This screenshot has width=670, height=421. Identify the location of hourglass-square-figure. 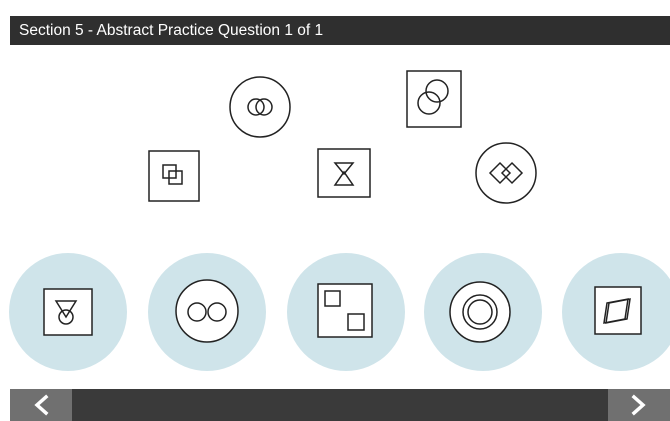
(344, 173).